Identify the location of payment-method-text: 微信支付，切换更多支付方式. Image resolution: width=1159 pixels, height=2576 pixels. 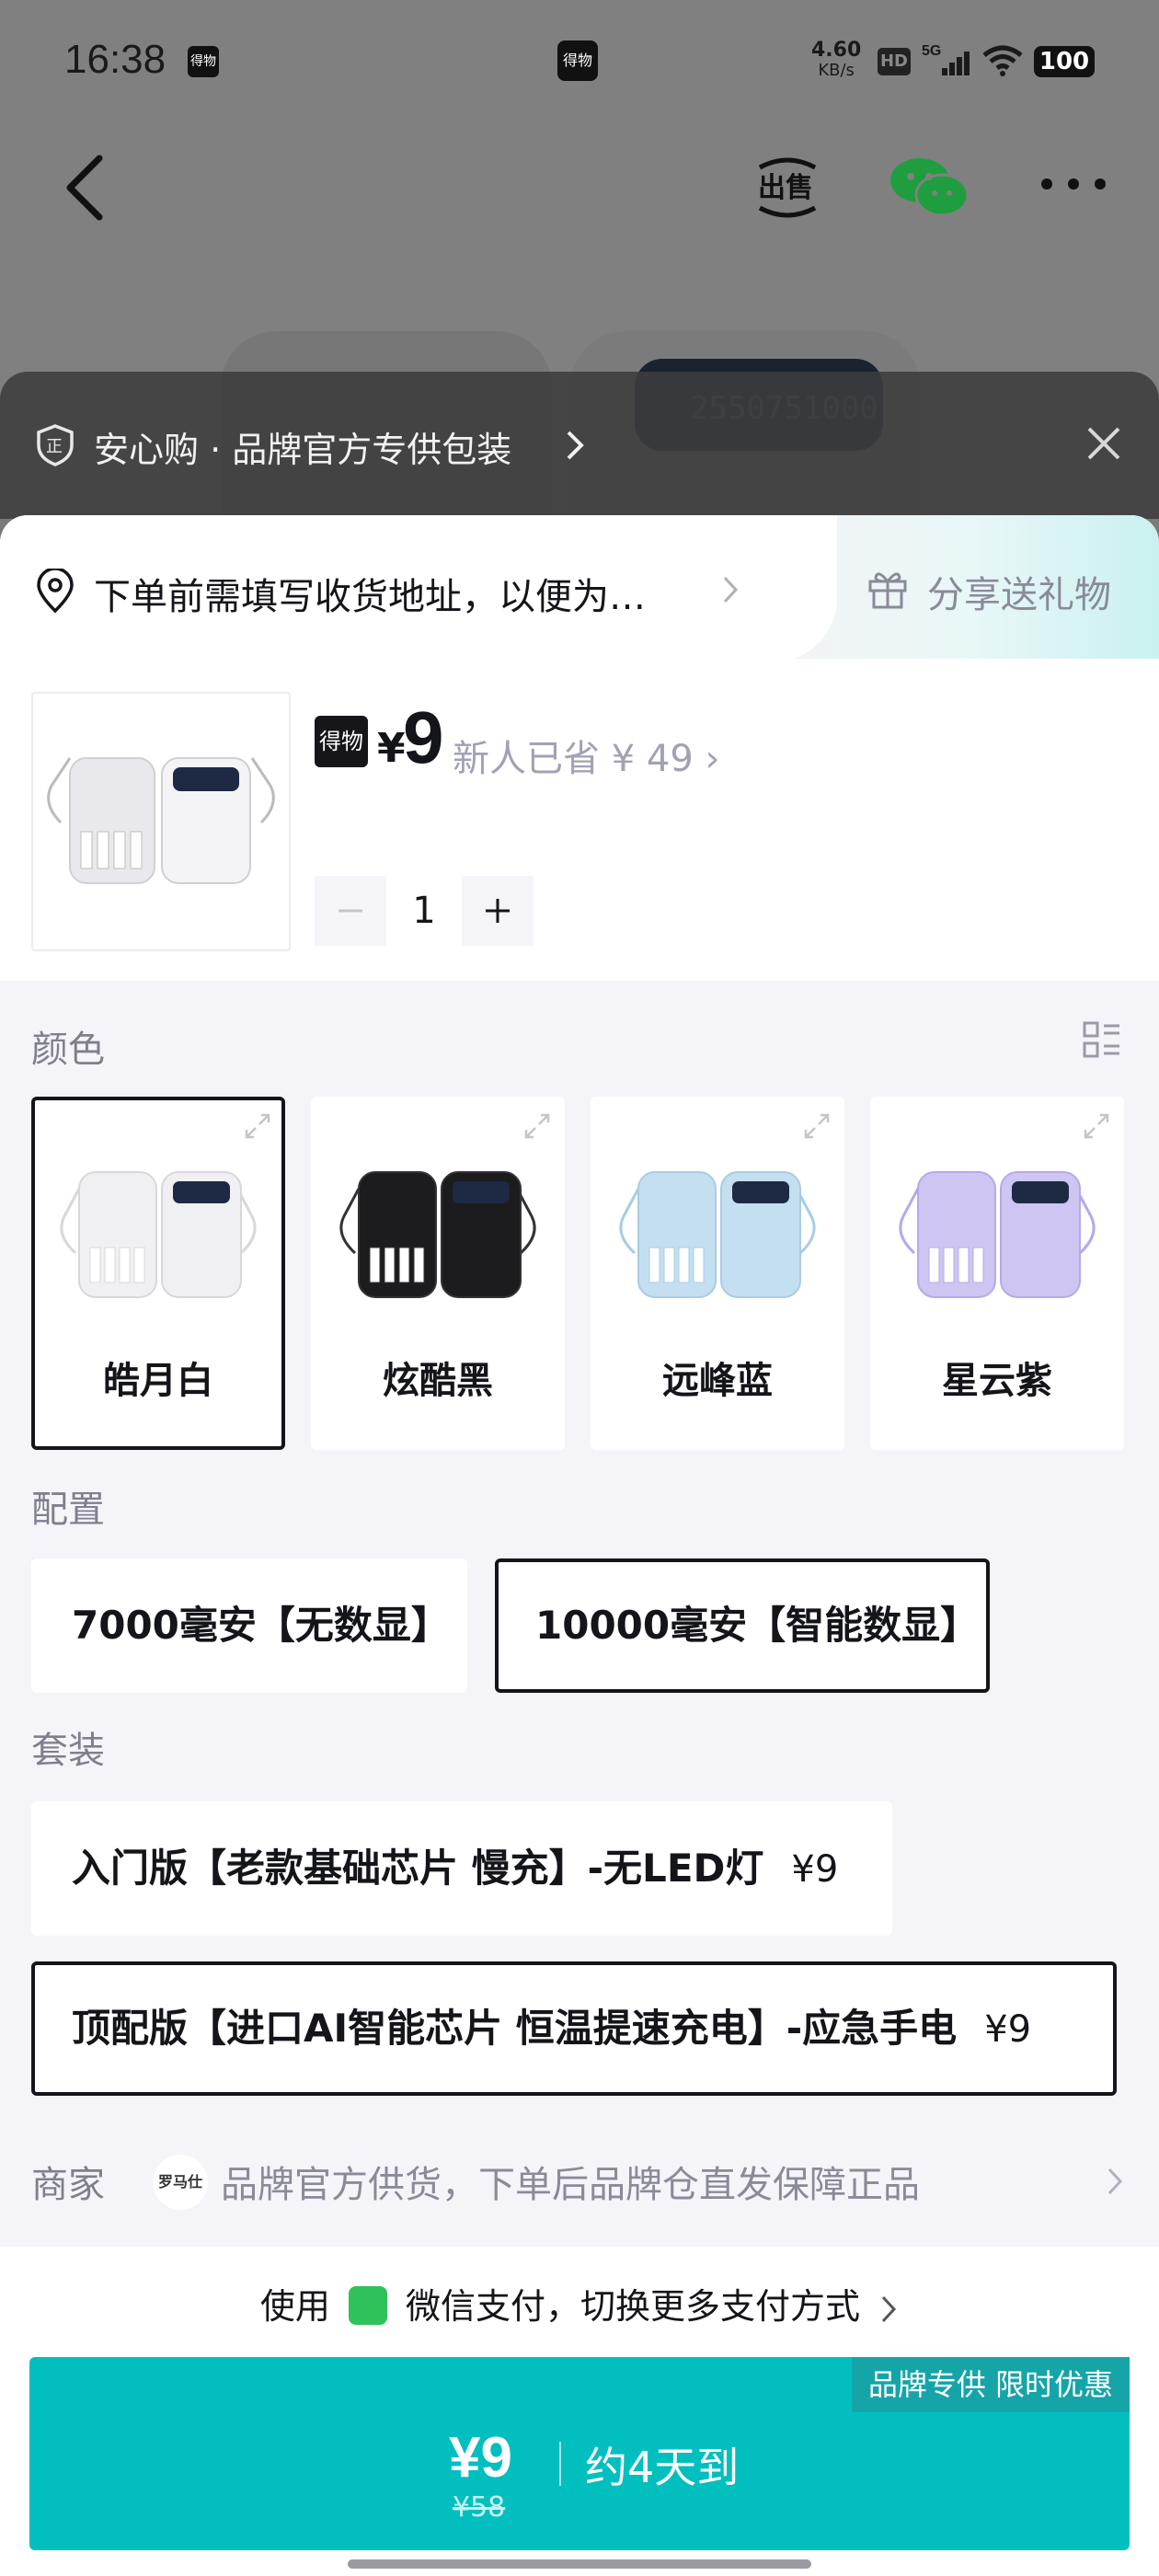
(633, 2306).